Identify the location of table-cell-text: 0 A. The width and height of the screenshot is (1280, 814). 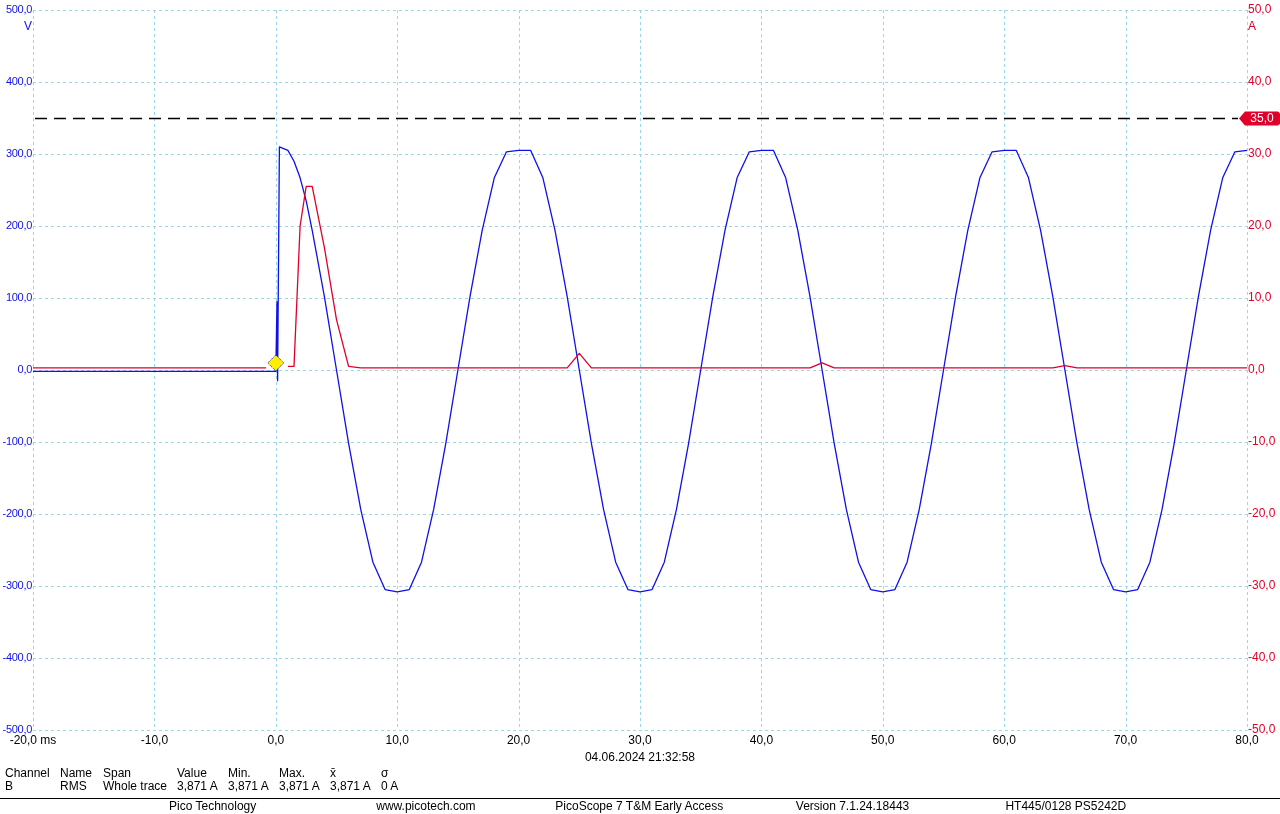
(390, 786).